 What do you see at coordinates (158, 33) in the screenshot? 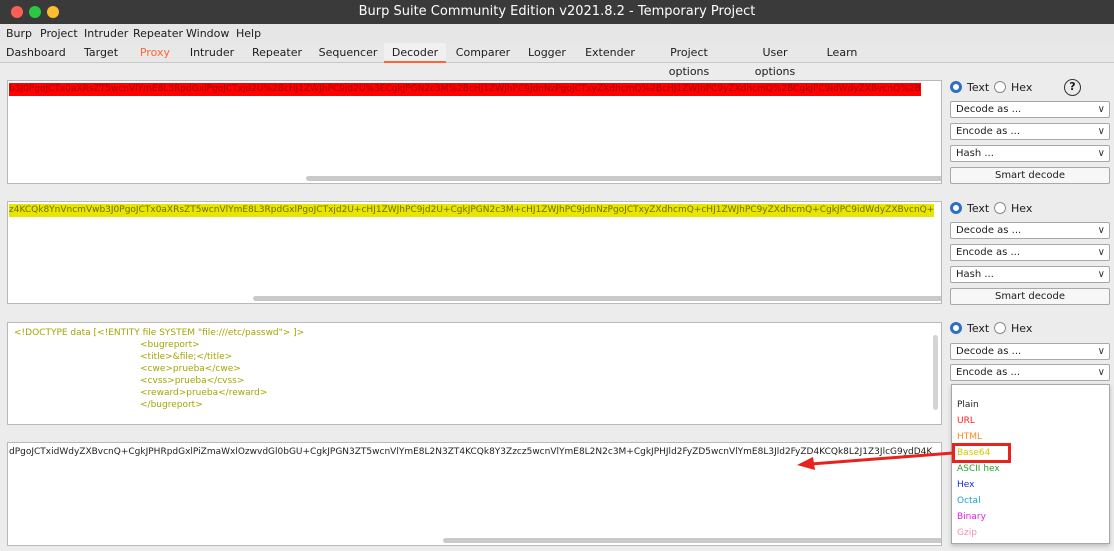
I see `menu-repeater: Repeater` at bounding box center [158, 33].